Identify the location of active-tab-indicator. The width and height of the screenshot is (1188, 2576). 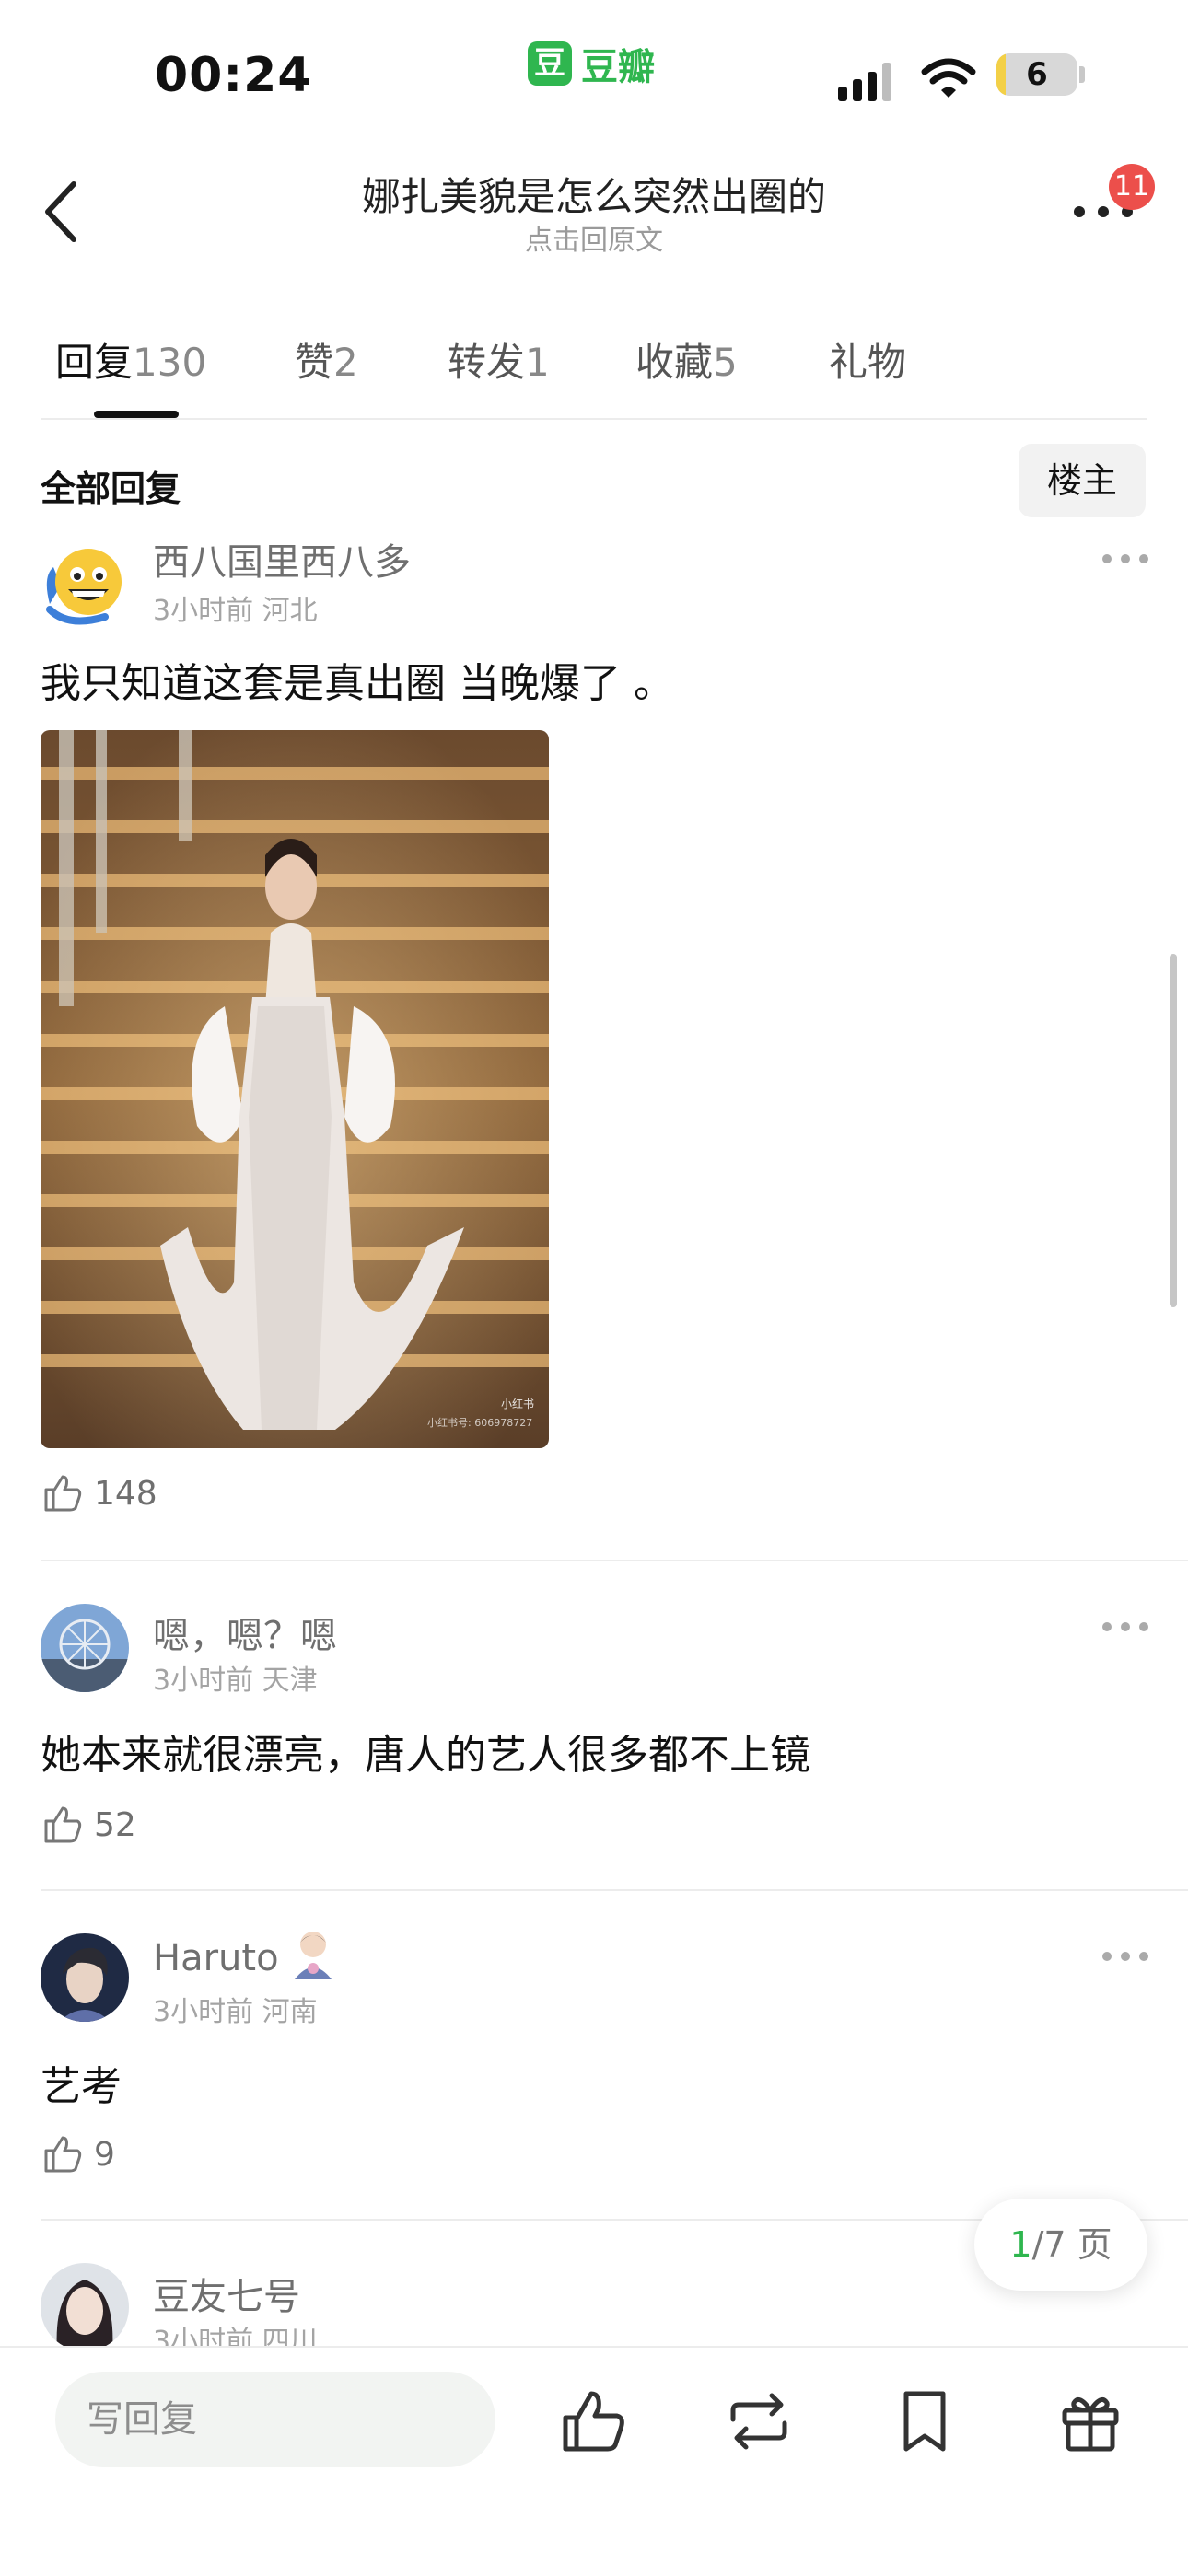
(136, 414).